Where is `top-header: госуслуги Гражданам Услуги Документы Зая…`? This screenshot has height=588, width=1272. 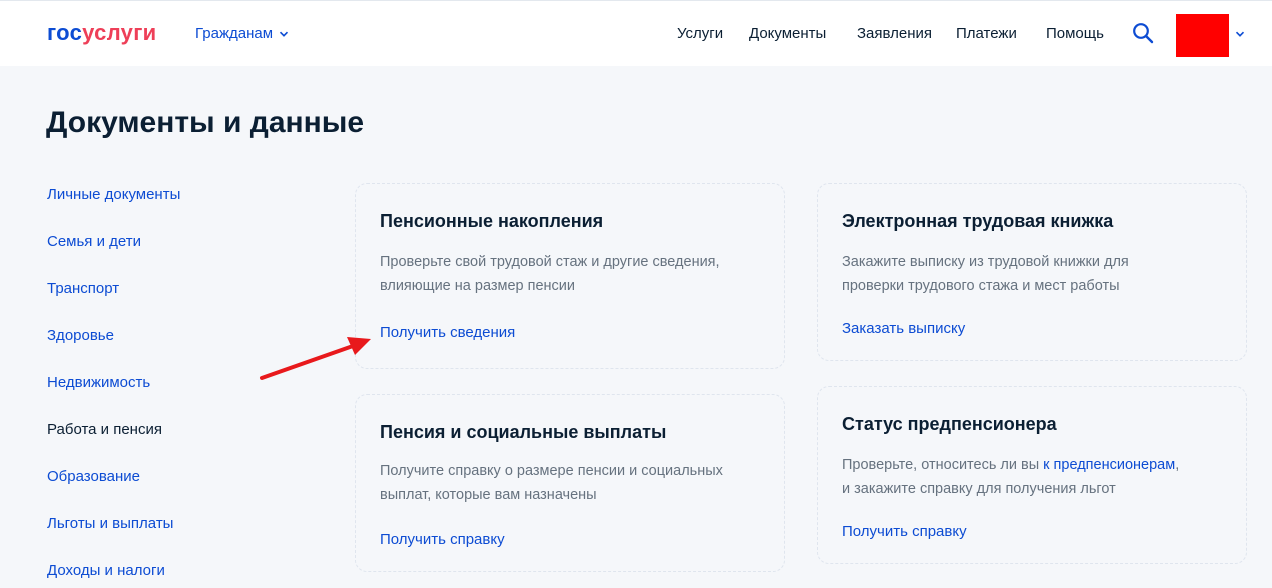 top-header: госуслуги Гражданам Услуги Документы Зая… is located at coordinates (636, 33).